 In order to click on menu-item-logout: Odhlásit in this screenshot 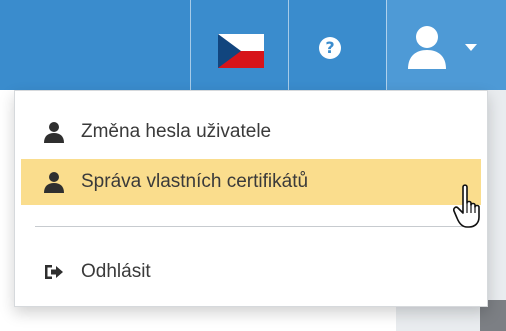, I will do `click(251, 272)`.